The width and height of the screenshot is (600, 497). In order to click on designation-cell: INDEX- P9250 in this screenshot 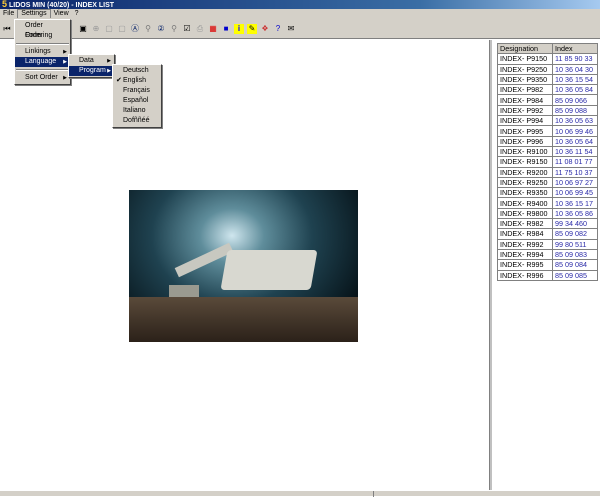, I will do `click(525, 69)`.